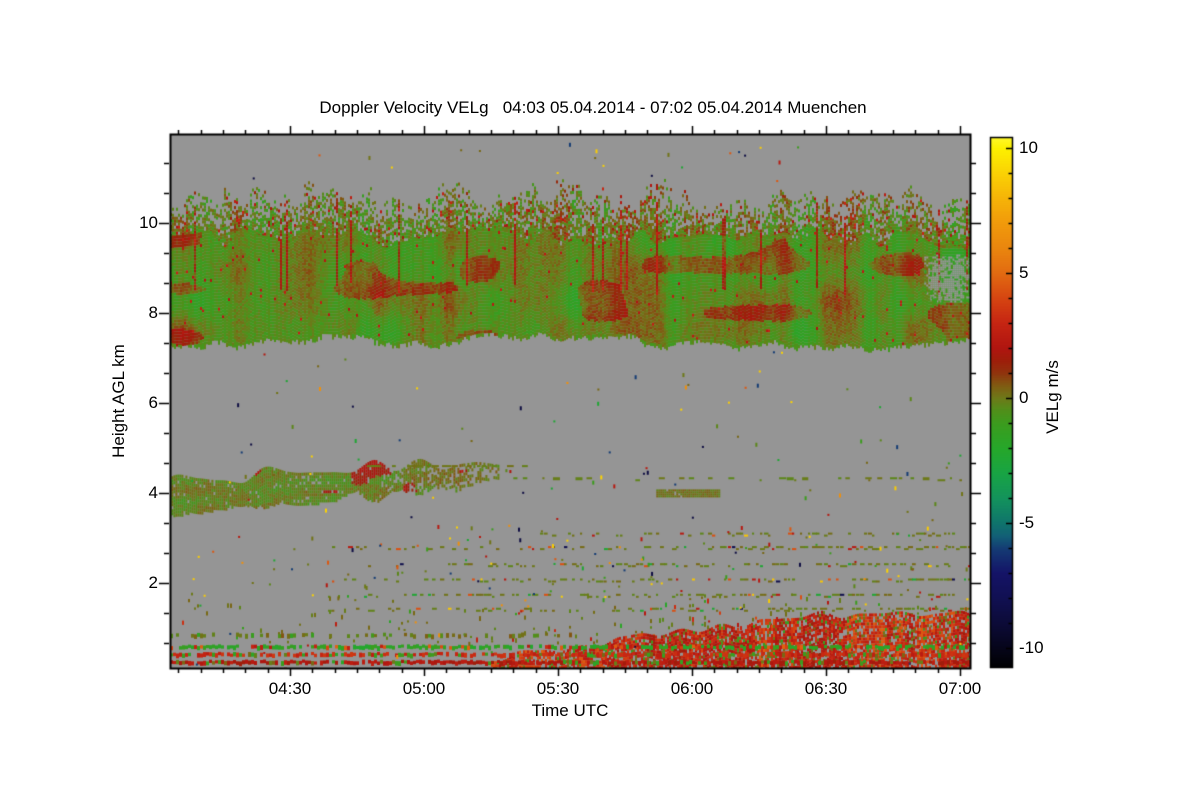 Image resolution: width=1200 pixels, height=800 pixels. I want to click on colorbar-tick-label: -10, so click(1031, 647).